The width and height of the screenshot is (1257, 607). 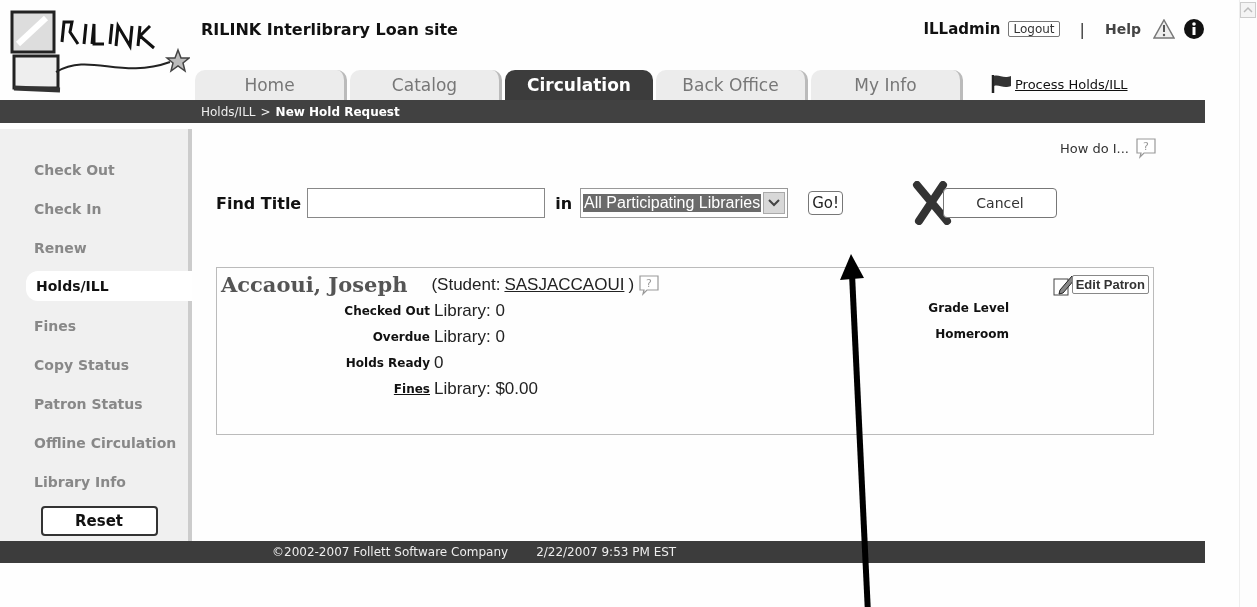 I want to click on warning-icon, so click(x=1164, y=29).